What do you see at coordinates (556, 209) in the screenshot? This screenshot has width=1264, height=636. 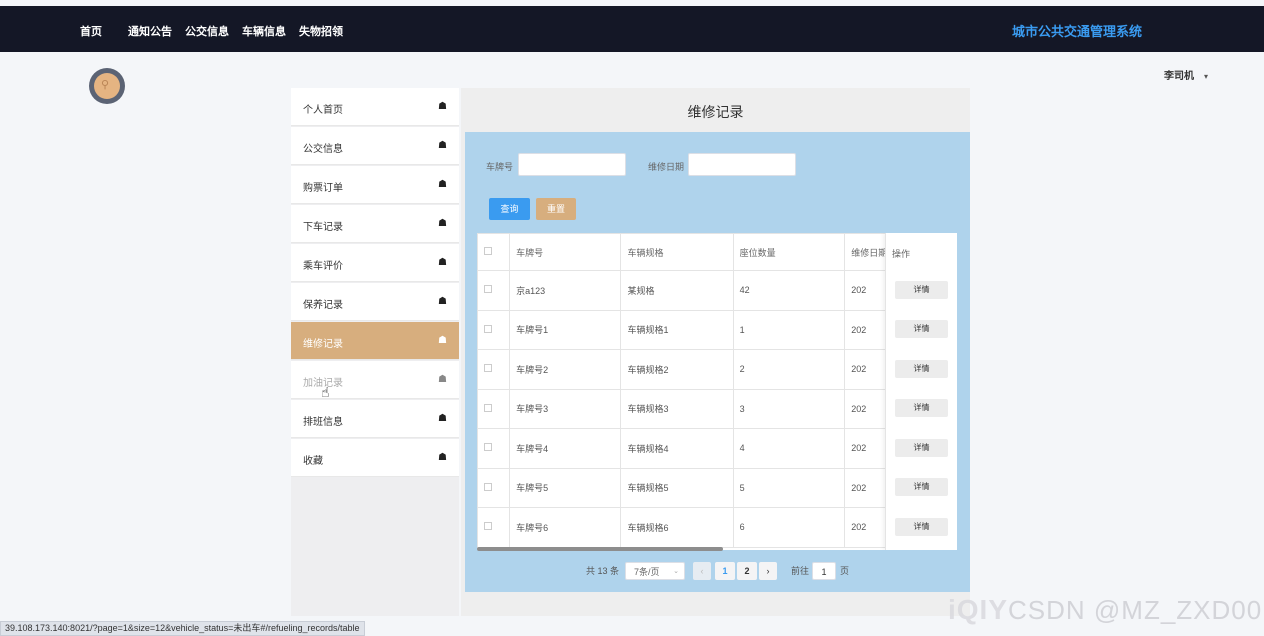 I see `reset-button: 重置` at bounding box center [556, 209].